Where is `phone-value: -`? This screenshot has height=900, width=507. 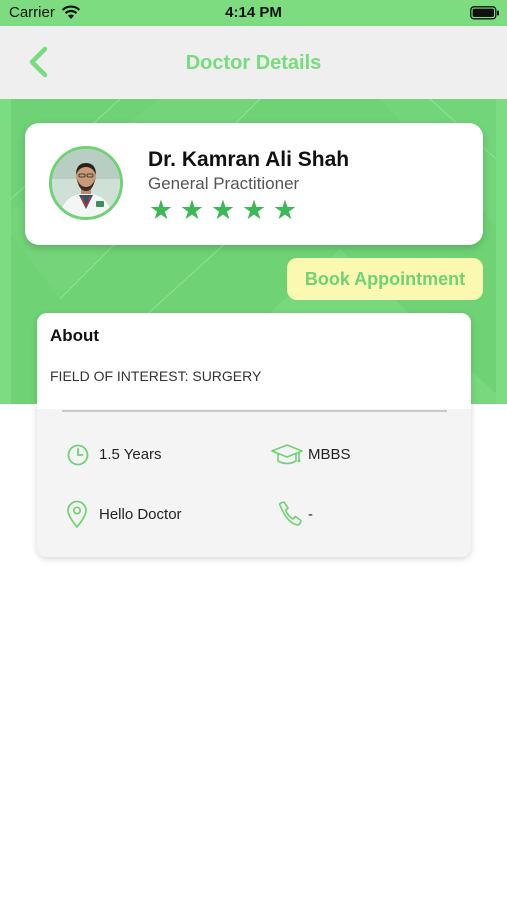 phone-value: - is located at coordinates (310, 514).